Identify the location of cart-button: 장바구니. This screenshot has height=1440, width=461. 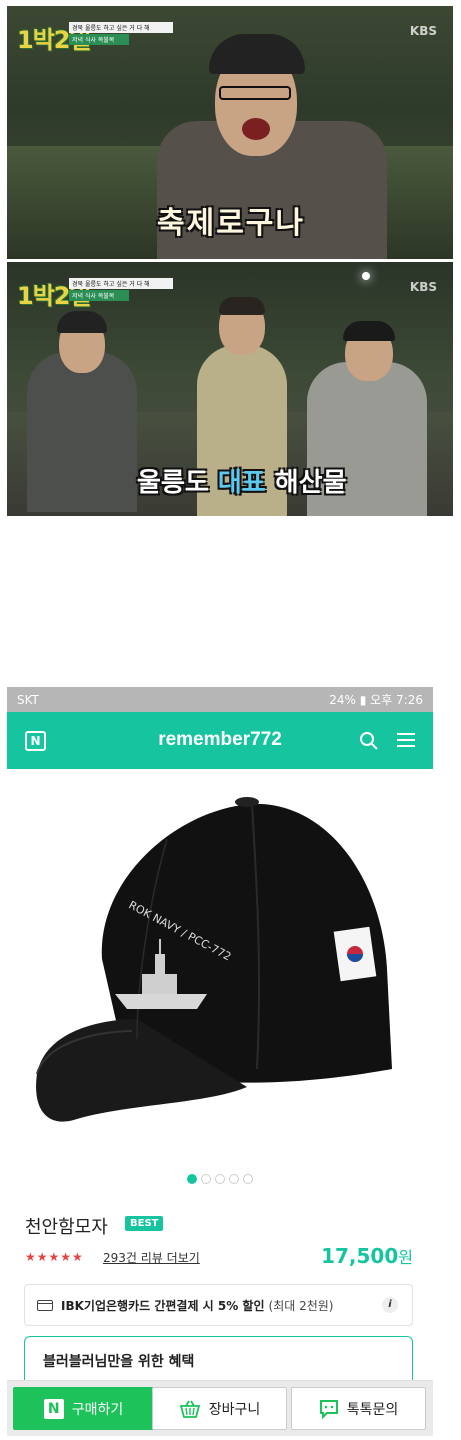
(219, 1408).